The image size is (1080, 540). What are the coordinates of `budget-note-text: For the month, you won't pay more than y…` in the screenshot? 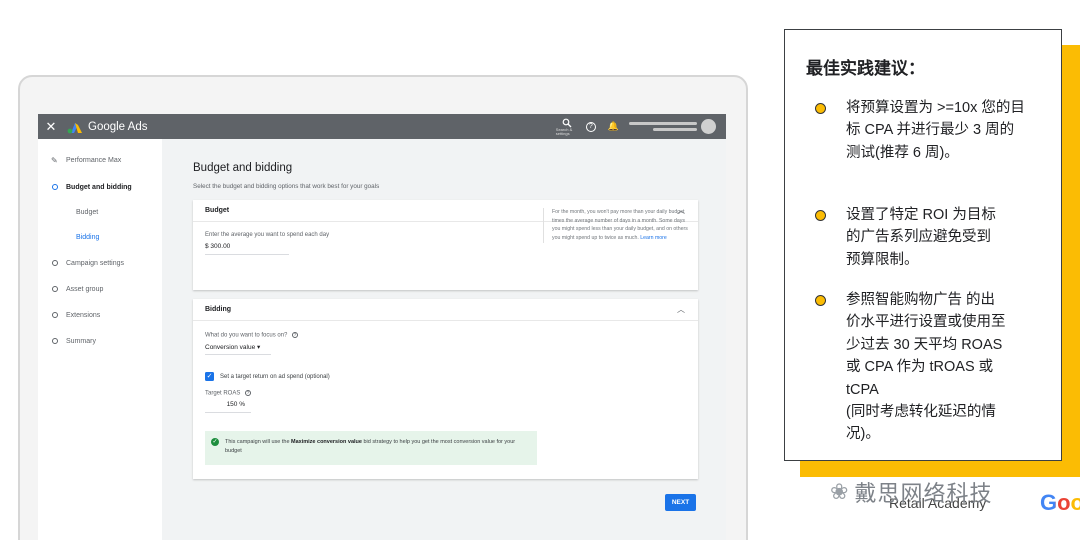 It's located at (620, 225).